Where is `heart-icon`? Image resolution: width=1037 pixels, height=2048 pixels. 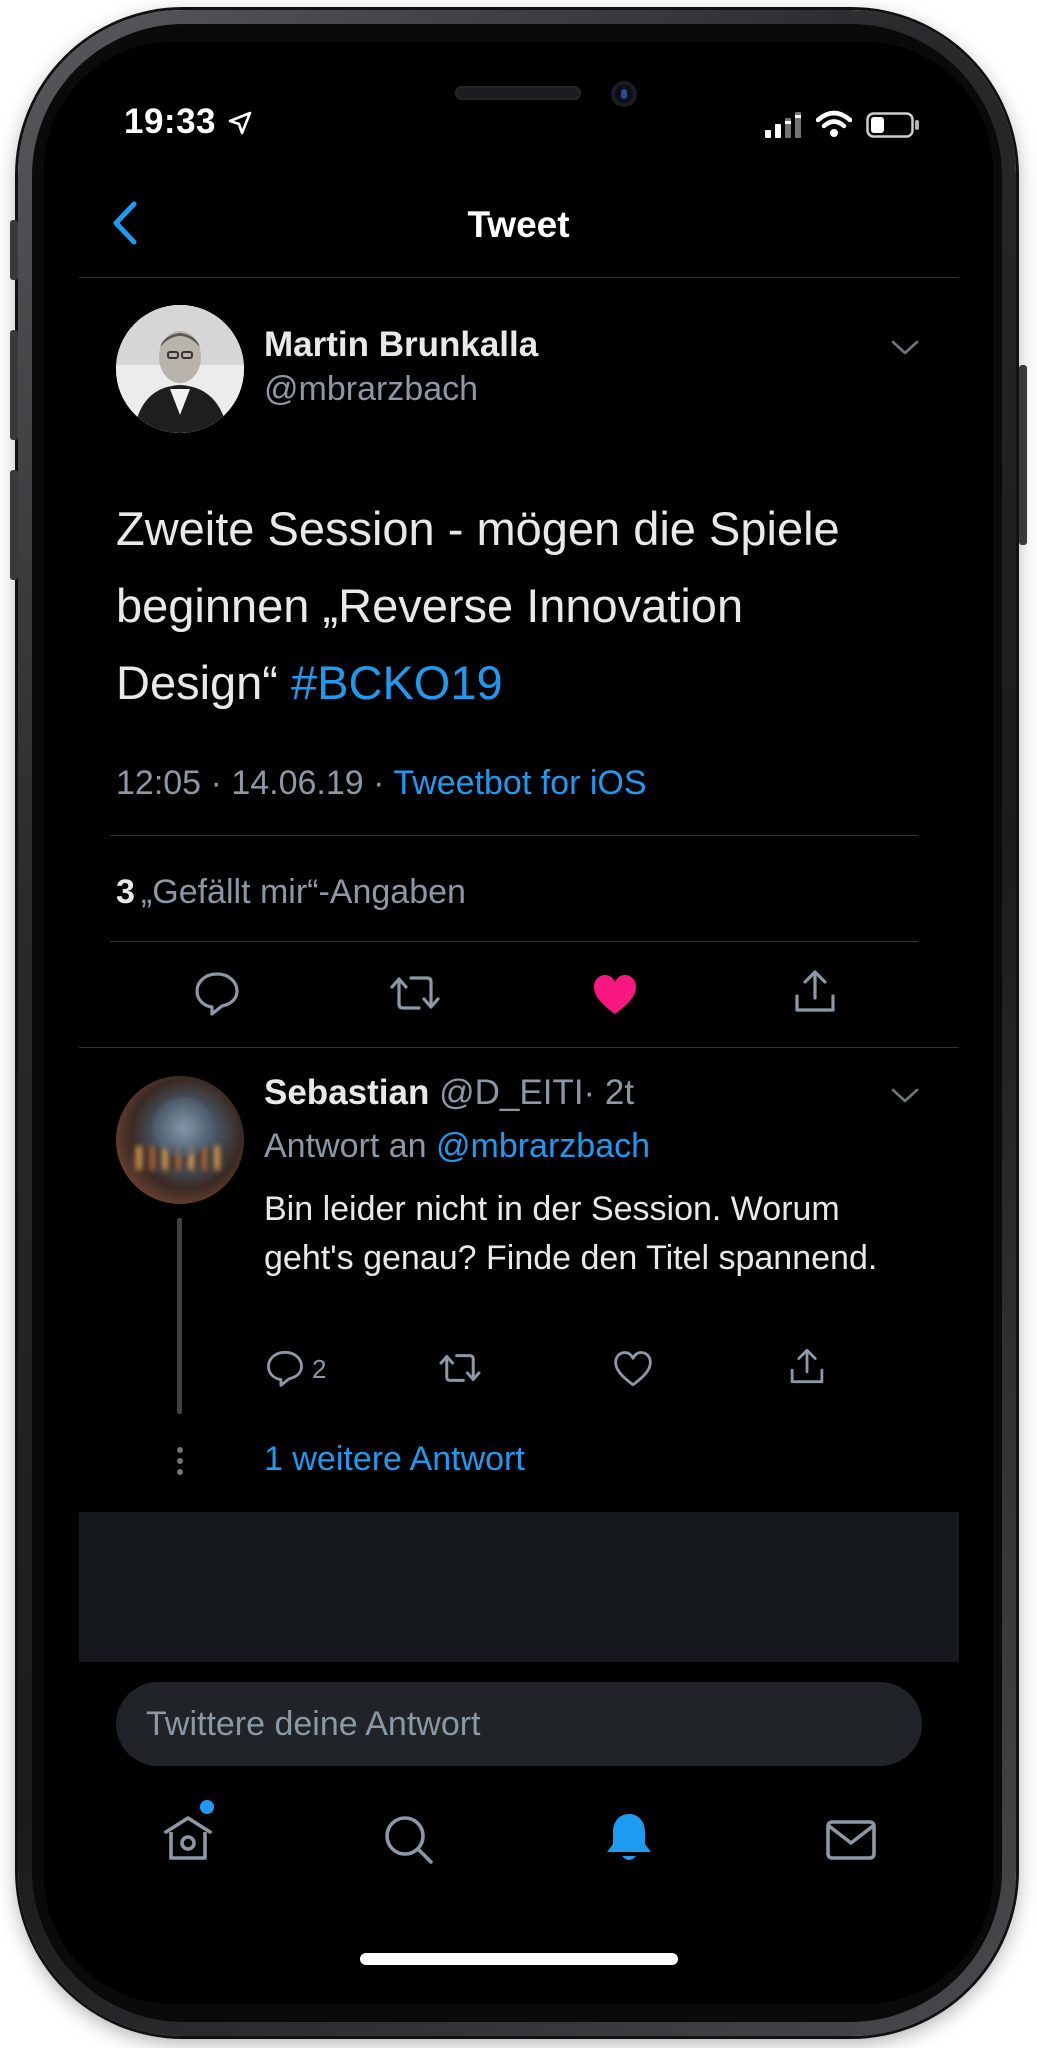 heart-icon is located at coordinates (633, 1369).